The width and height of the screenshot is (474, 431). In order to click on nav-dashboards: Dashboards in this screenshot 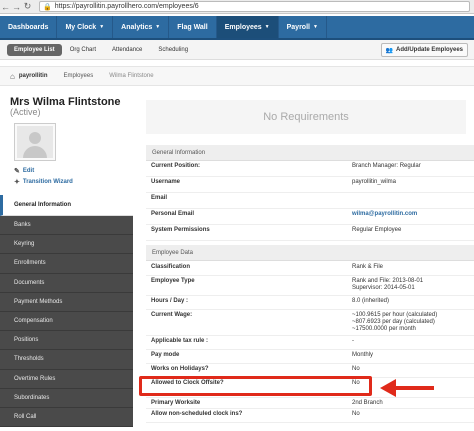, I will do `click(29, 27)`.